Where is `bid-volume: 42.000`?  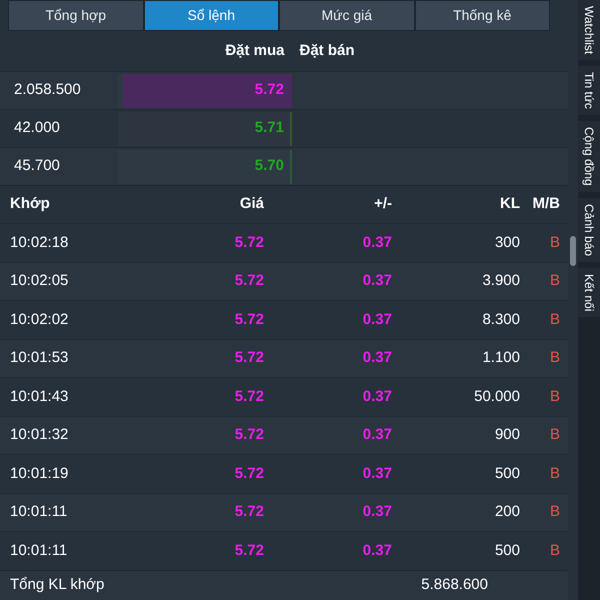 bid-volume: 42.000 is located at coordinates (37, 128).